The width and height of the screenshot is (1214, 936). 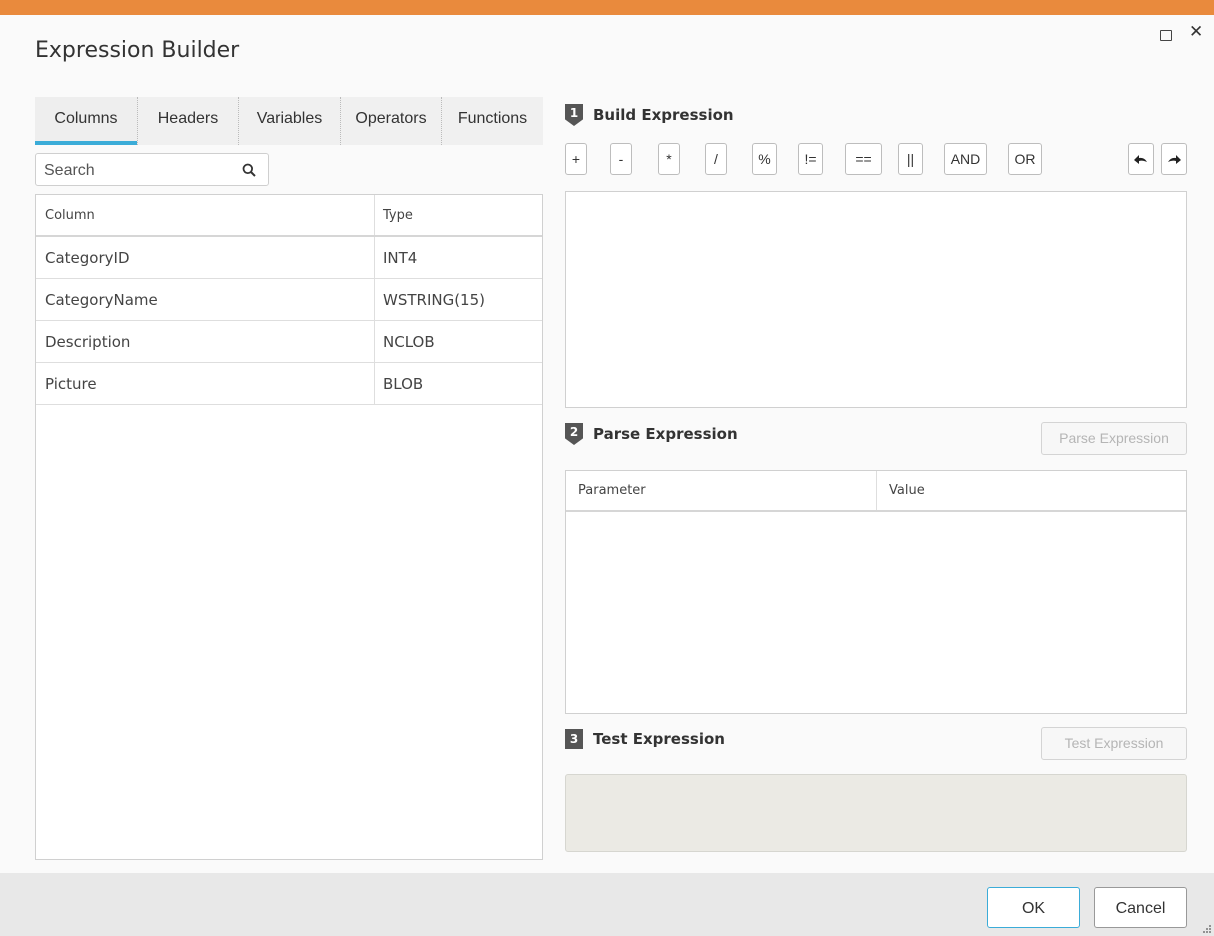 I want to click on step-badge: 2, so click(x=574, y=434).